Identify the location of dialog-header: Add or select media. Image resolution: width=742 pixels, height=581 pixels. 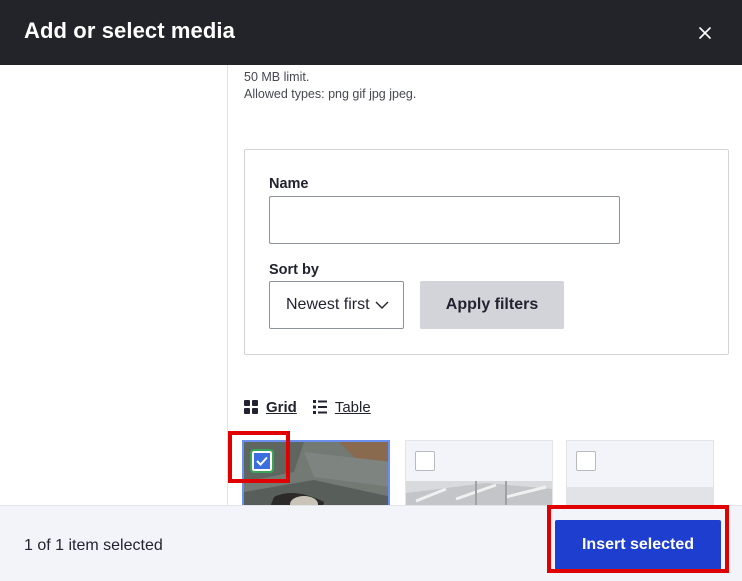
(371, 32).